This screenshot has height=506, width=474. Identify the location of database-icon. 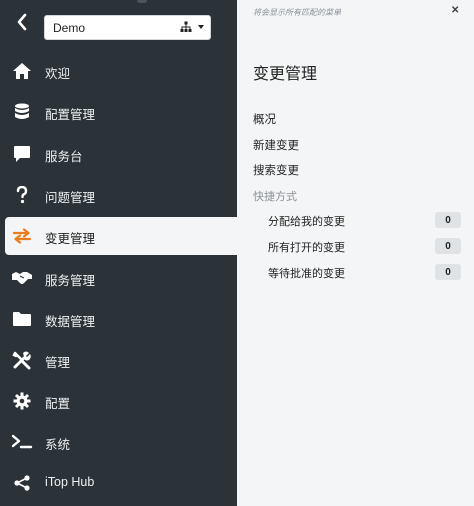
(22, 112).